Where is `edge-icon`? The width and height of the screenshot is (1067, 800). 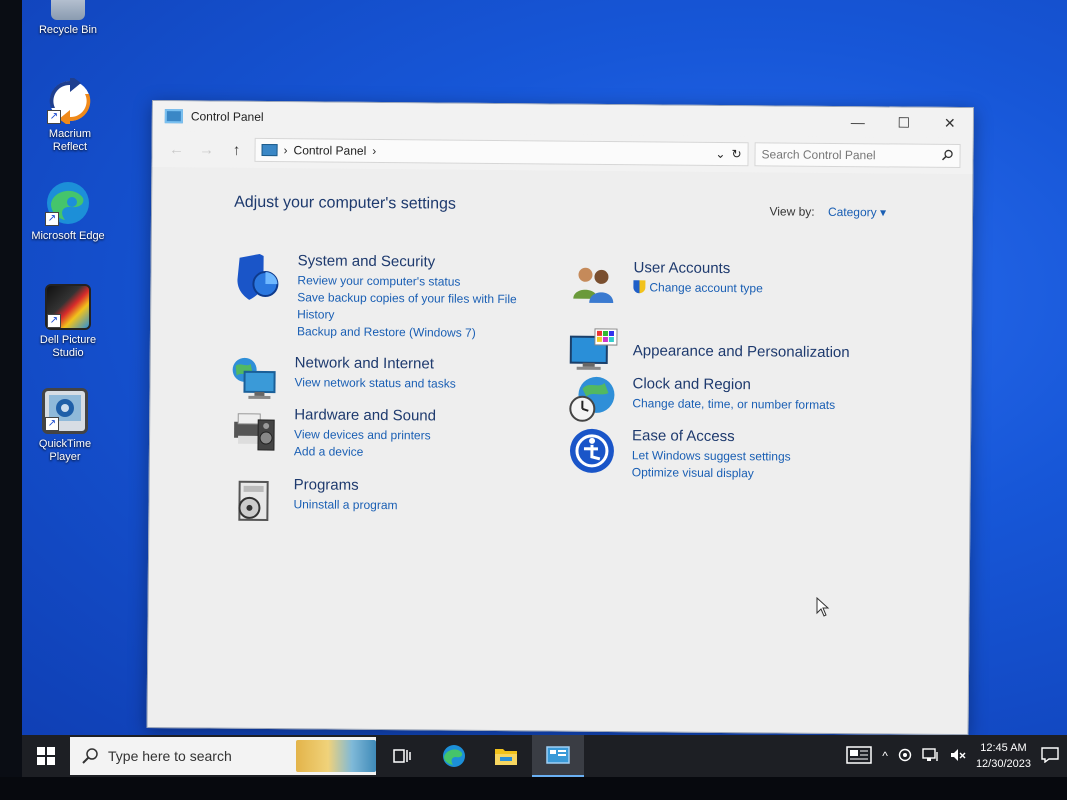 edge-icon is located at coordinates (454, 756).